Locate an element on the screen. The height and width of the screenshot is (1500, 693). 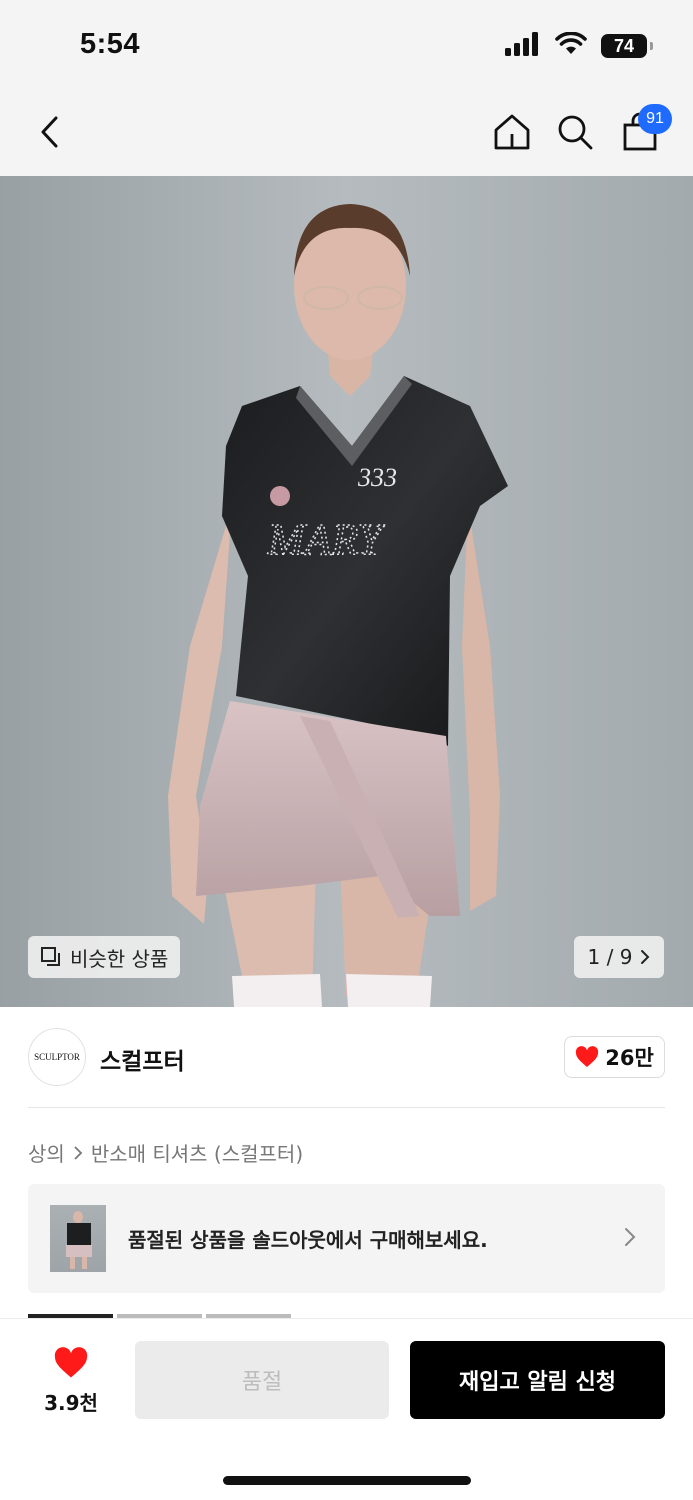
wishlist-count: 3.9천 is located at coordinates (71, 1403).